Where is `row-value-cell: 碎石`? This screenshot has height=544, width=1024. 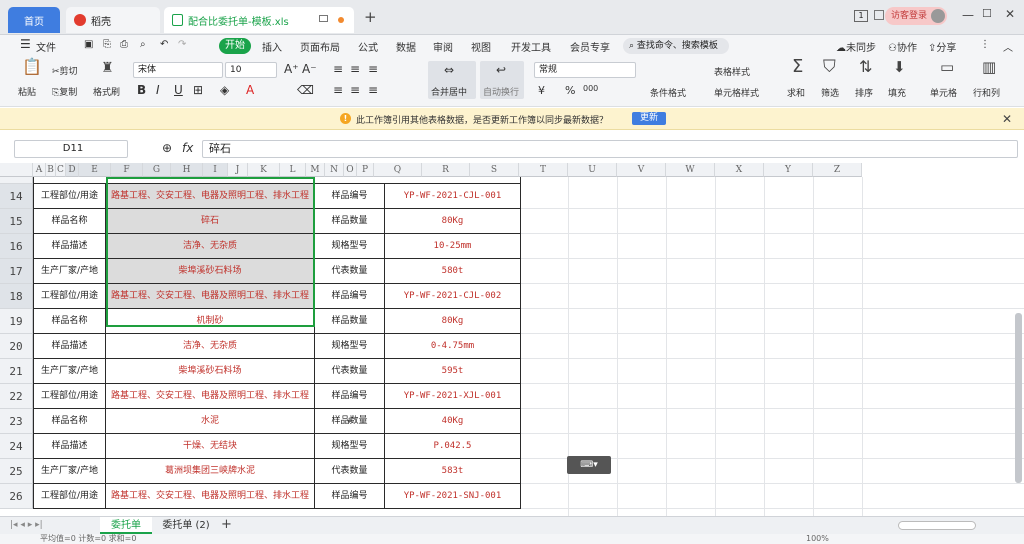 row-value-cell: 碎石 is located at coordinates (210, 221).